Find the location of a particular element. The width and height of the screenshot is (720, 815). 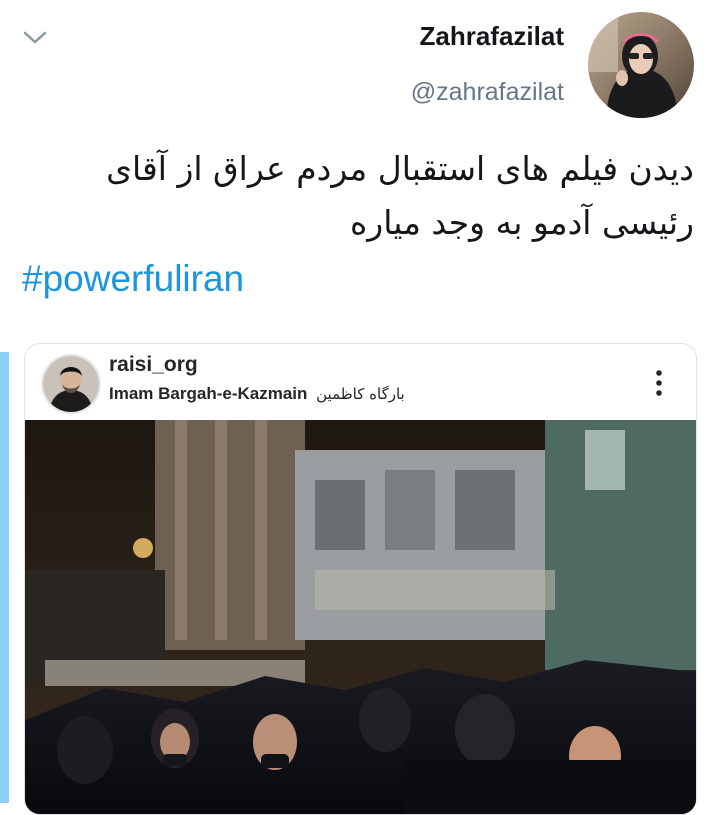

author-name: Zahrafazilat is located at coordinates (488, 36).